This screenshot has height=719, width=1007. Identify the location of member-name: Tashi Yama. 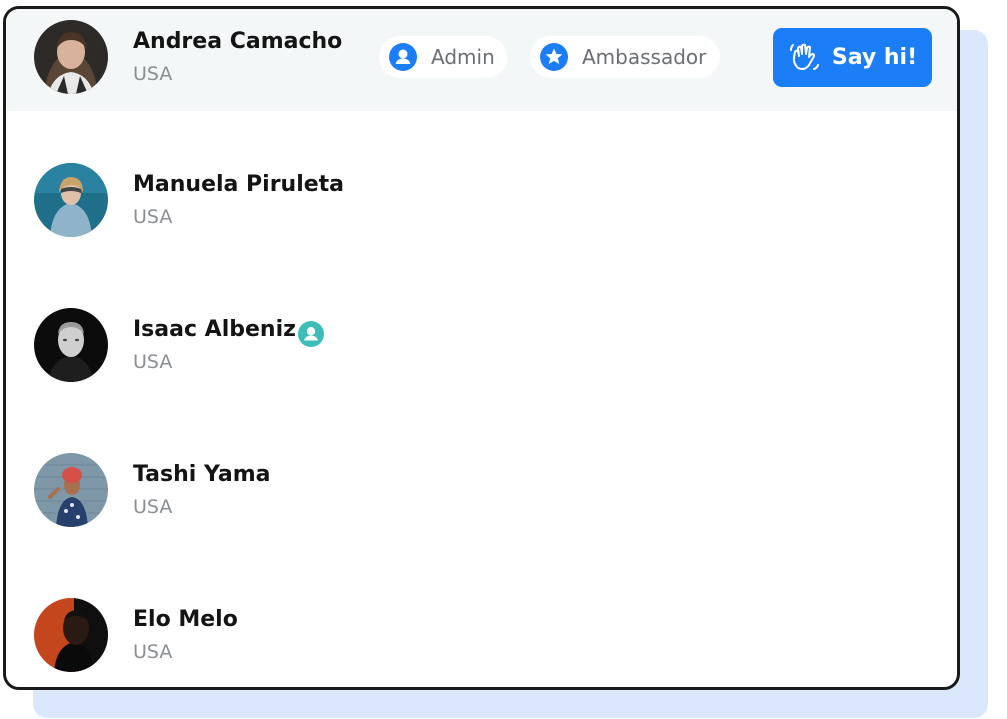
(202, 474).